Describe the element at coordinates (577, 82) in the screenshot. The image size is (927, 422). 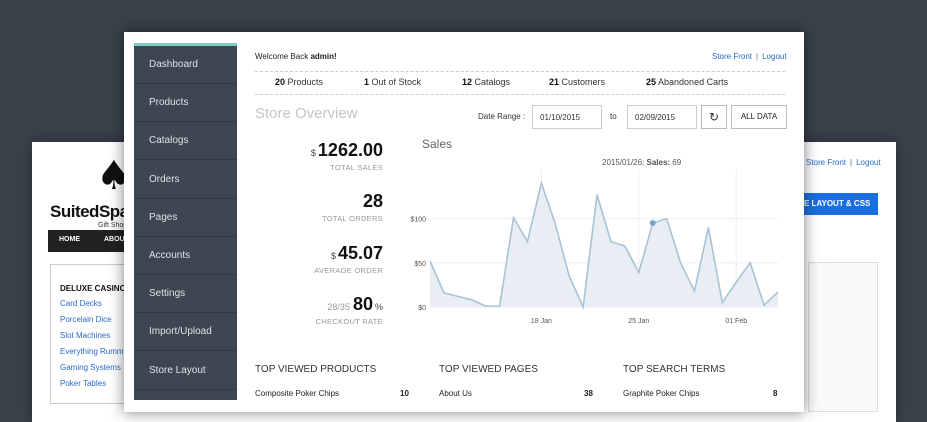
I see `stat-customers: 21 Customers` at that location.